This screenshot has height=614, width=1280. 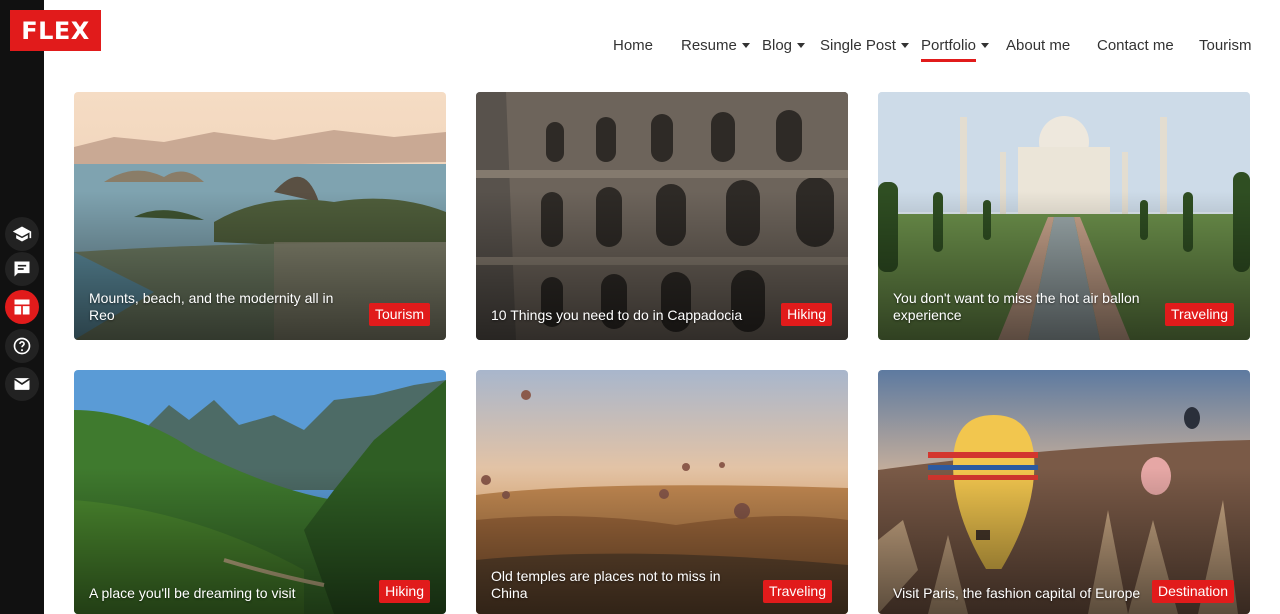 I want to click on nav-label: Single Post, so click(x=858, y=45).